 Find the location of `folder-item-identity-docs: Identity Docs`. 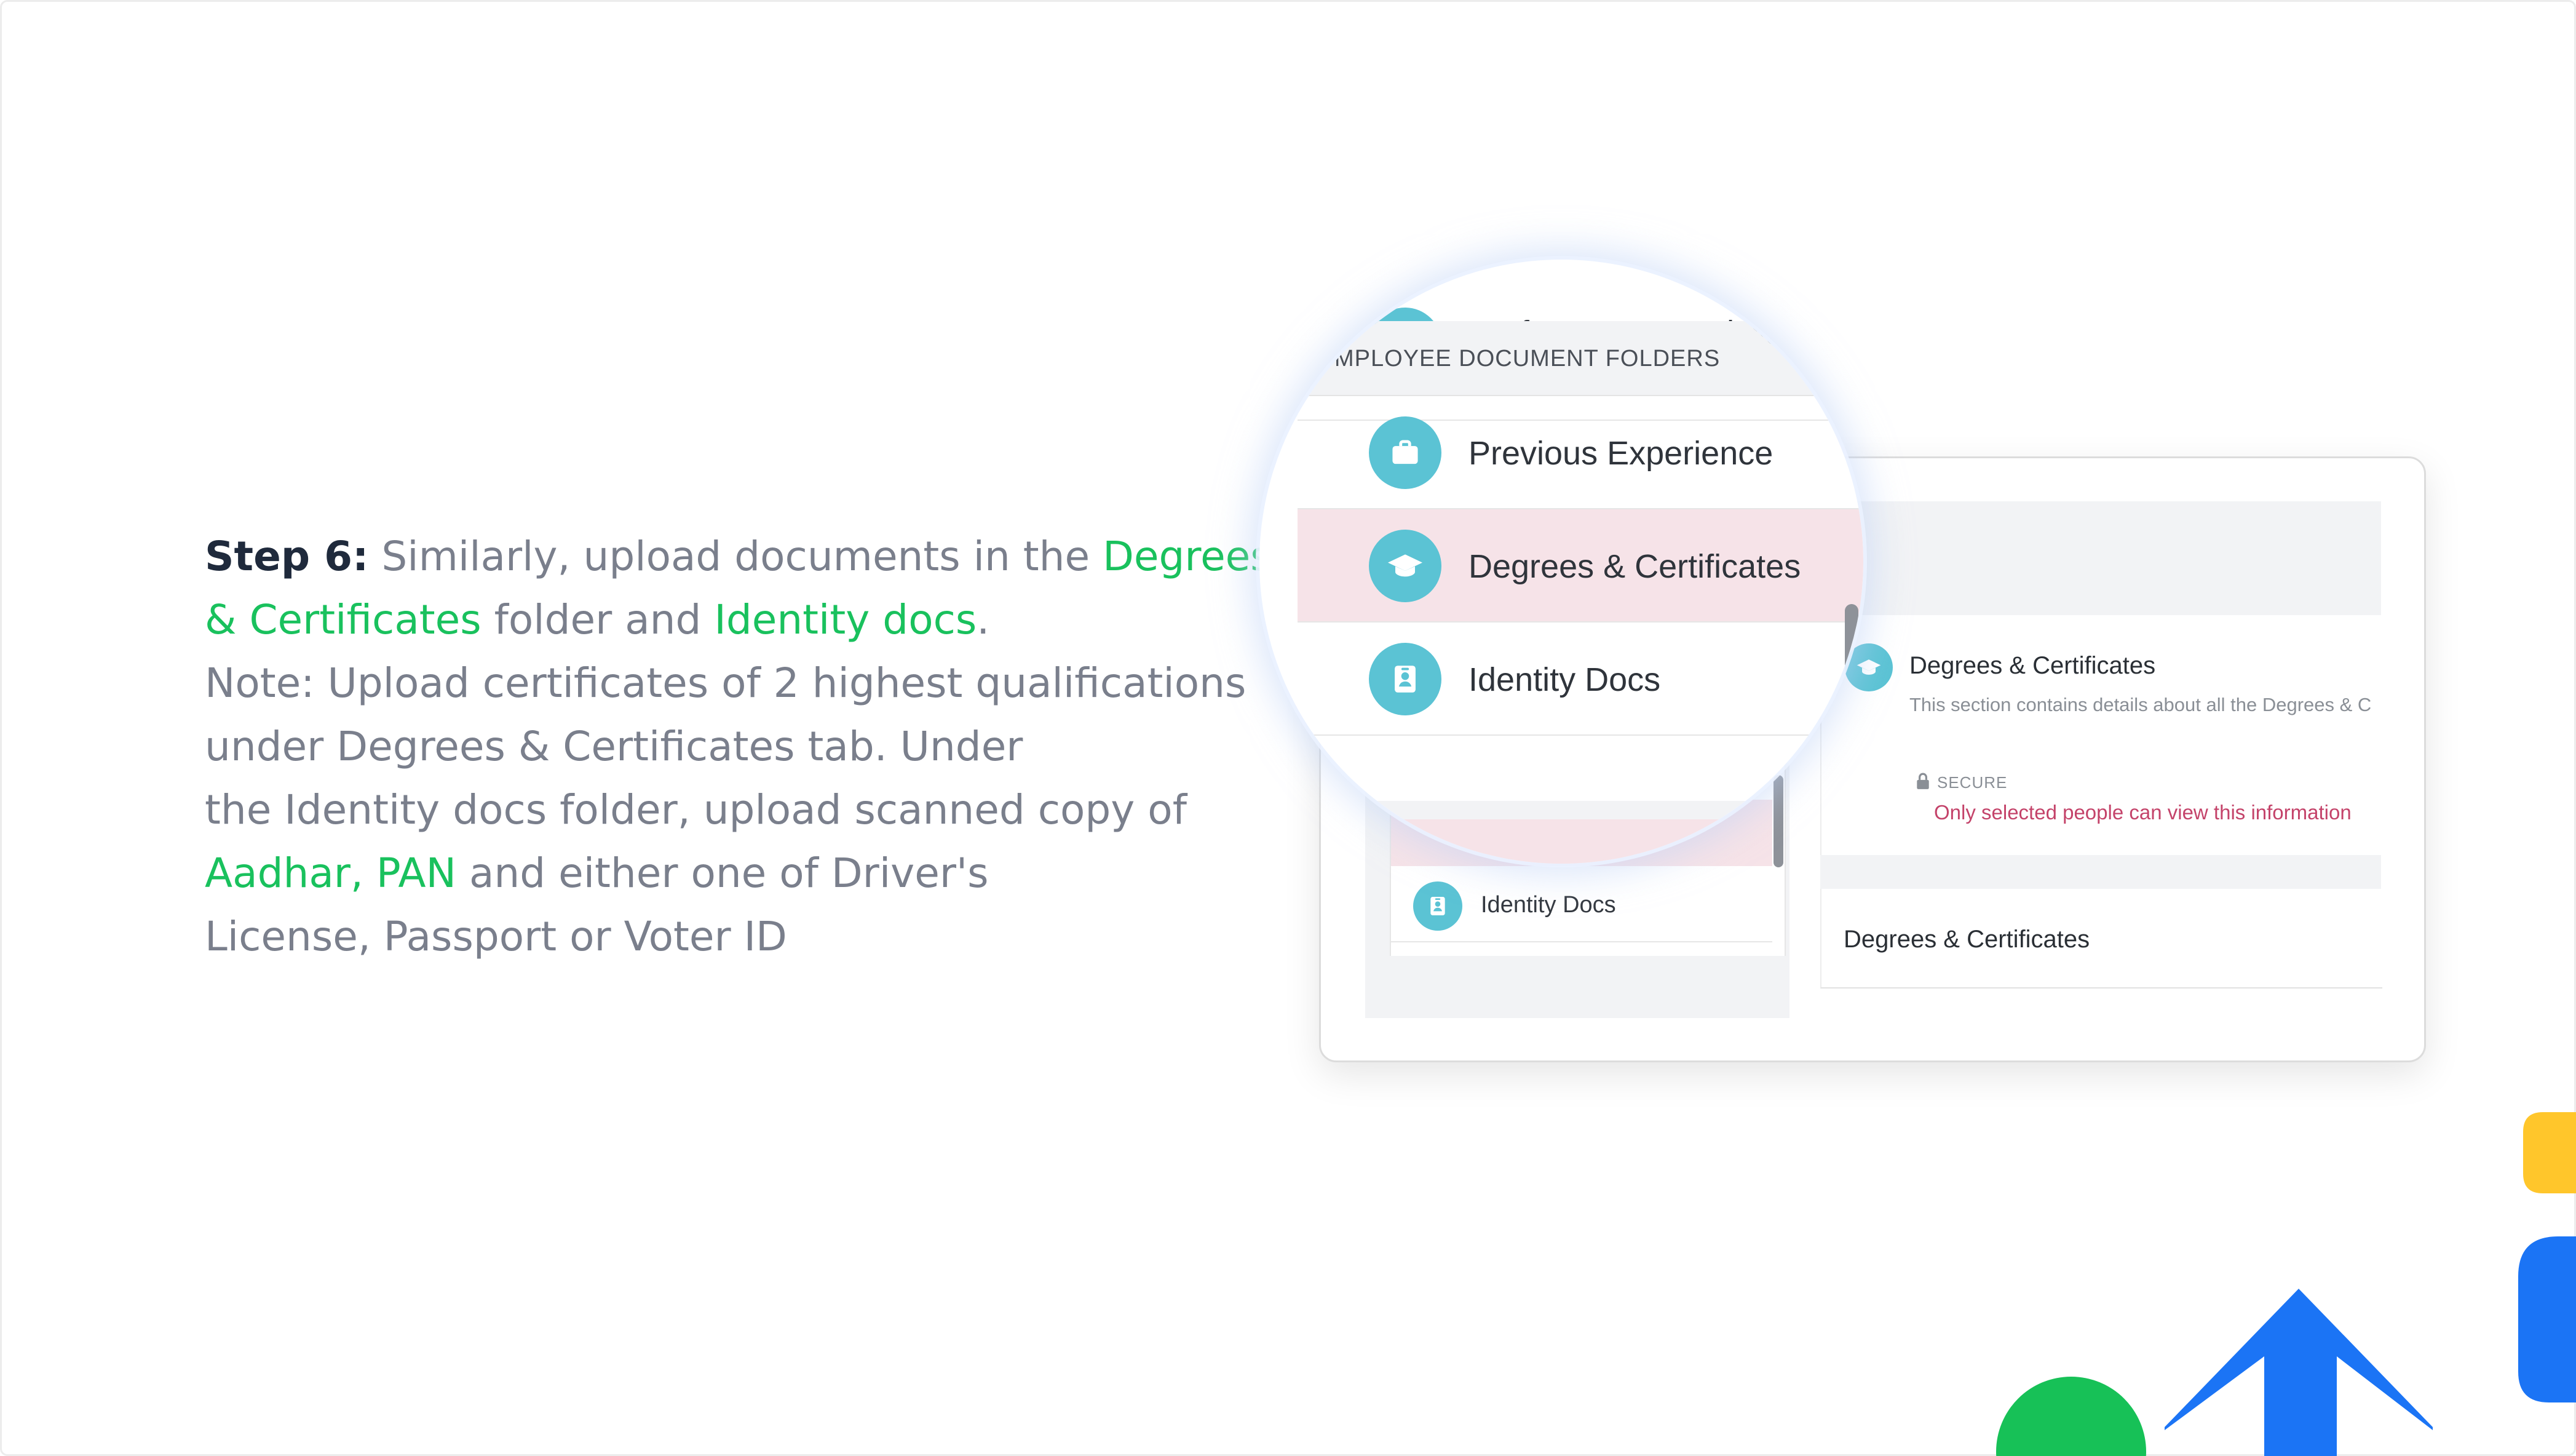

folder-item-identity-docs: Identity Docs is located at coordinates (1581, 680).